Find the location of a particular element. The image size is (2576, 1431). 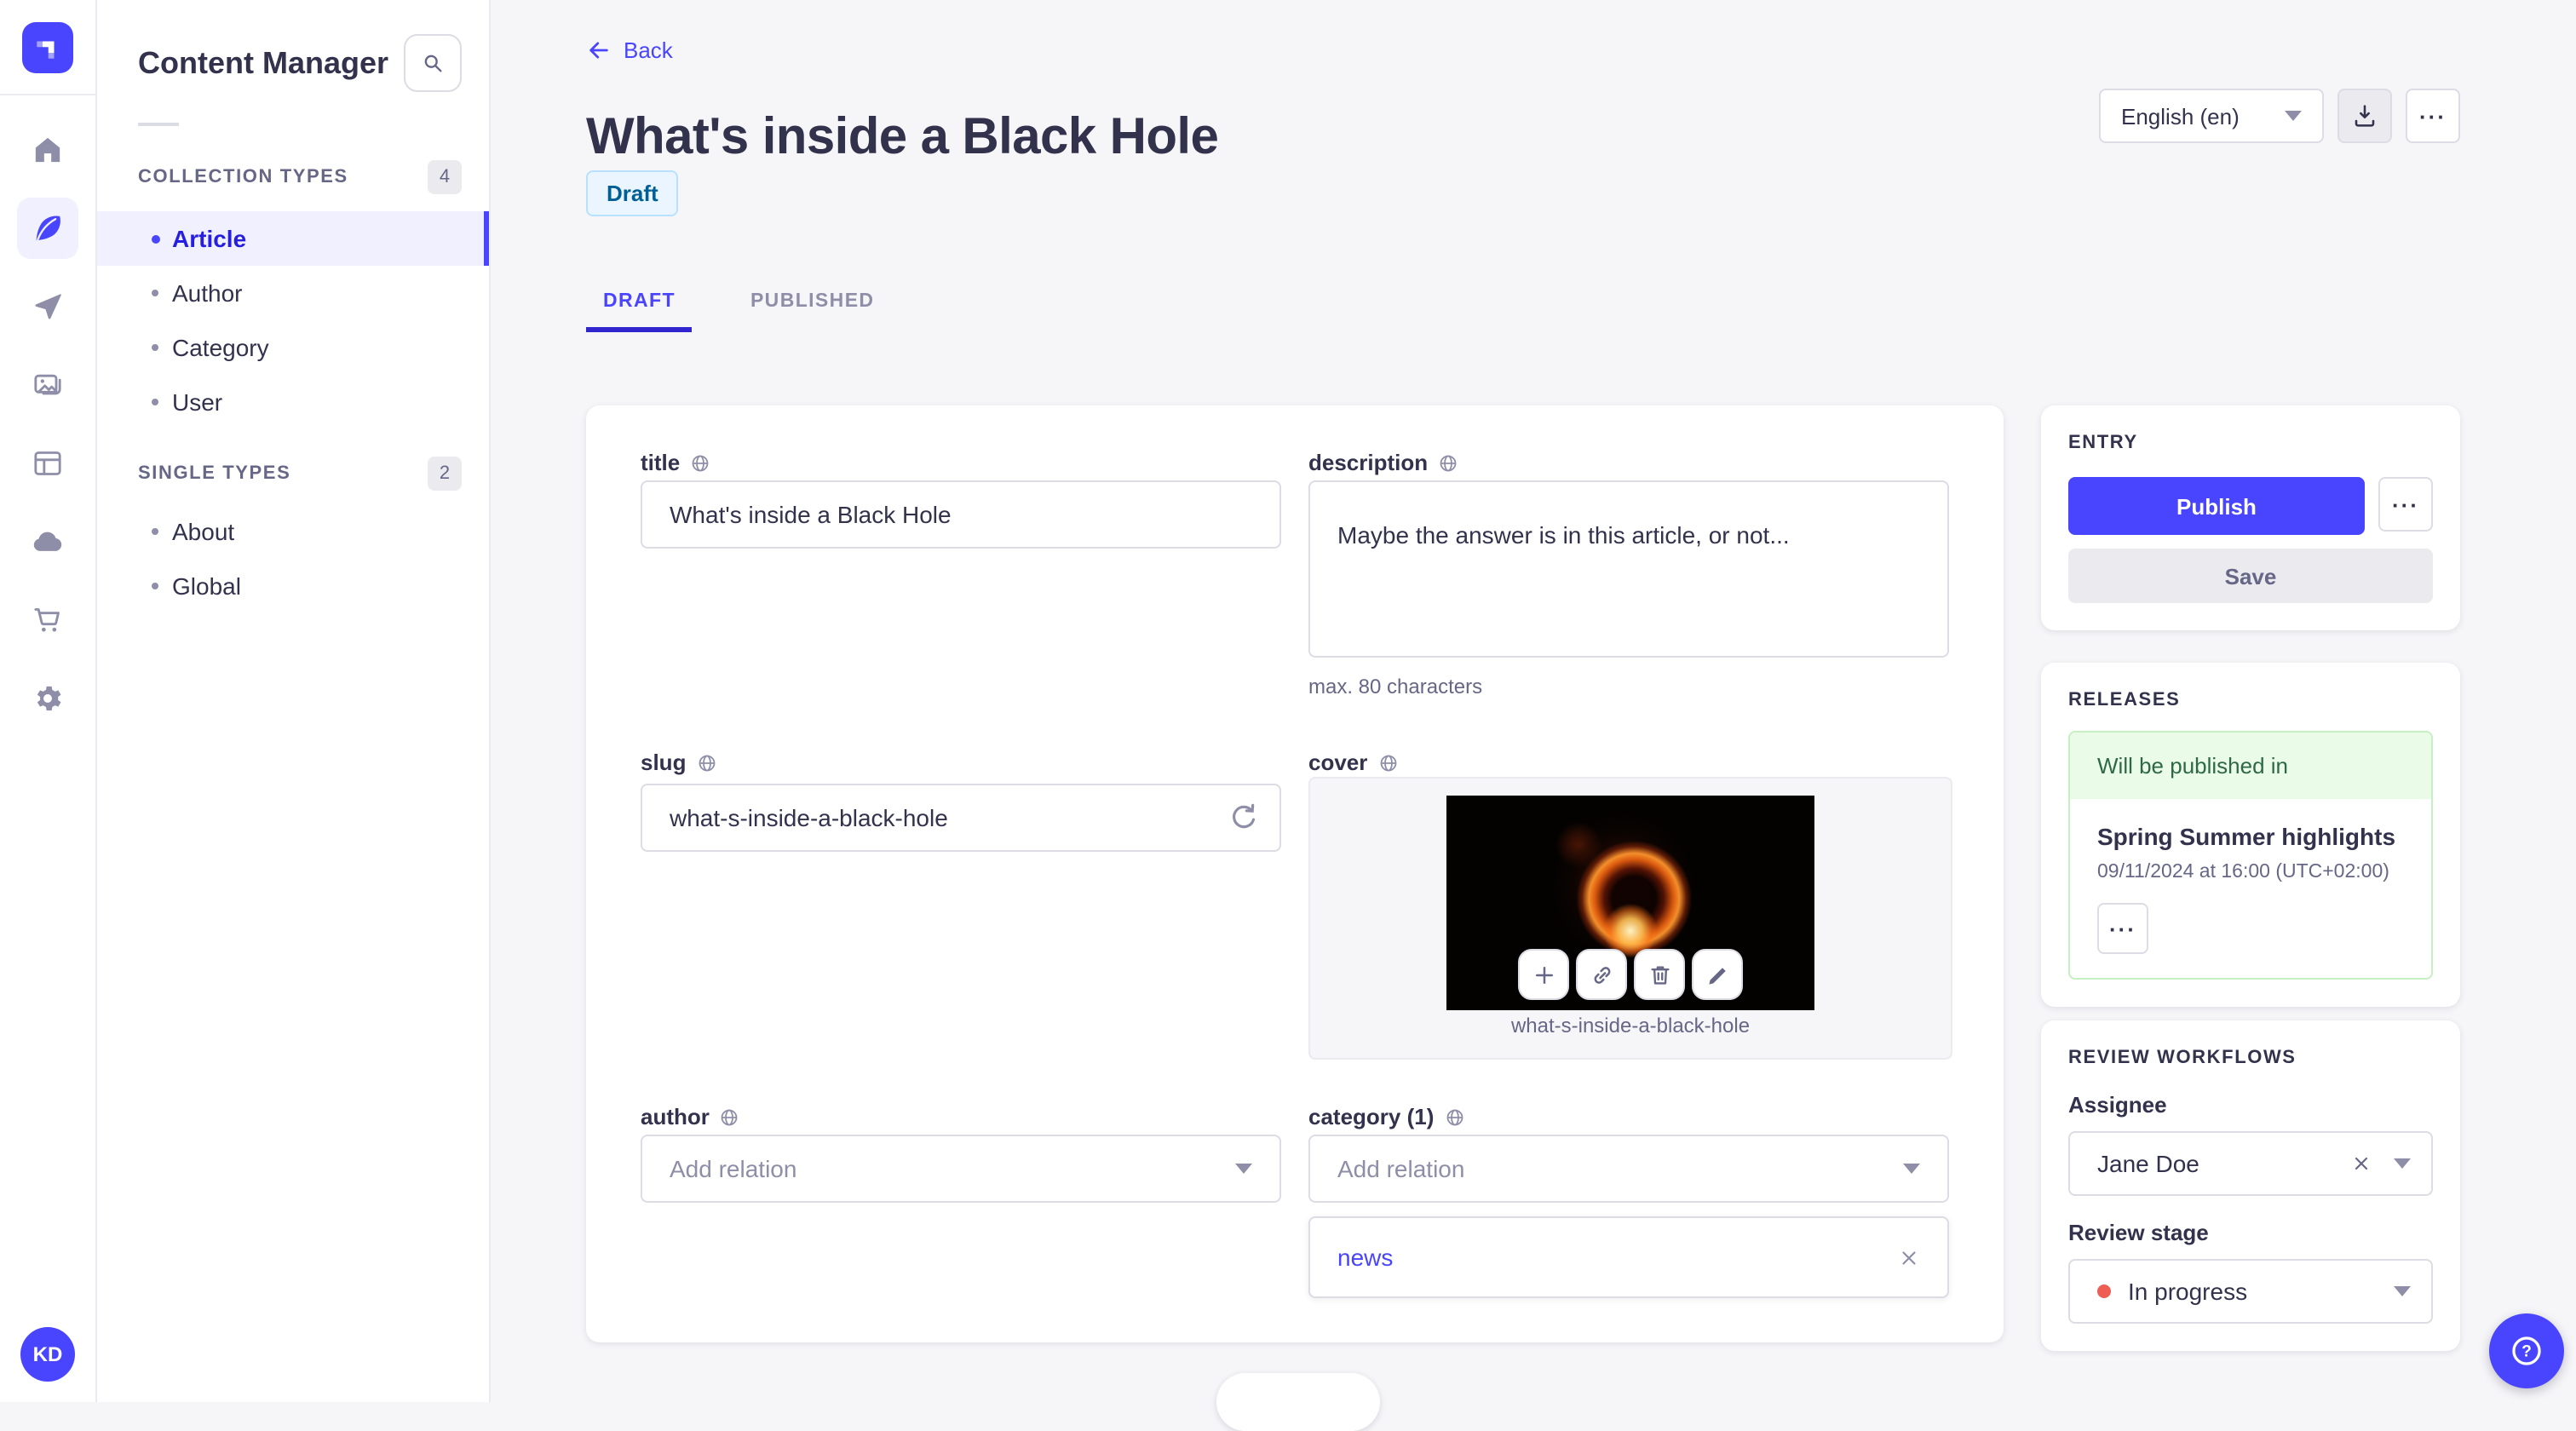

category-relation-select: Add relation is located at coordinates (1629, 1169).